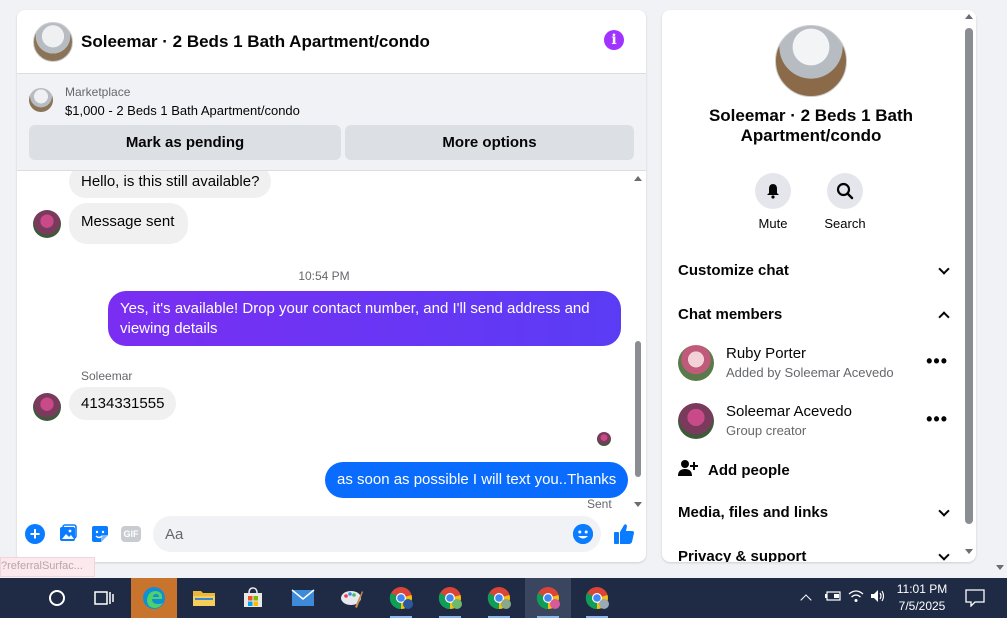 The image size is (1007, 618). I want to click on member-subtitle: Group creator, so click(766, 430).